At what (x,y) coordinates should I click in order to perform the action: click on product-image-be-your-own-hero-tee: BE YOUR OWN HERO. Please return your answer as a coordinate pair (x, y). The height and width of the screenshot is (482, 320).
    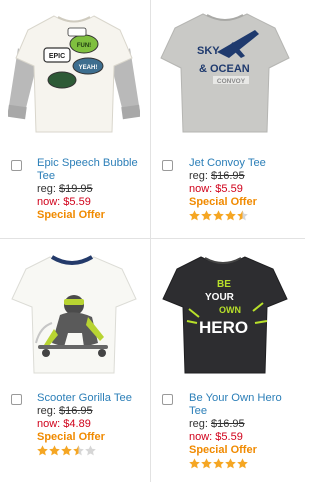
    Looking at the image, I should click on (225, 311).